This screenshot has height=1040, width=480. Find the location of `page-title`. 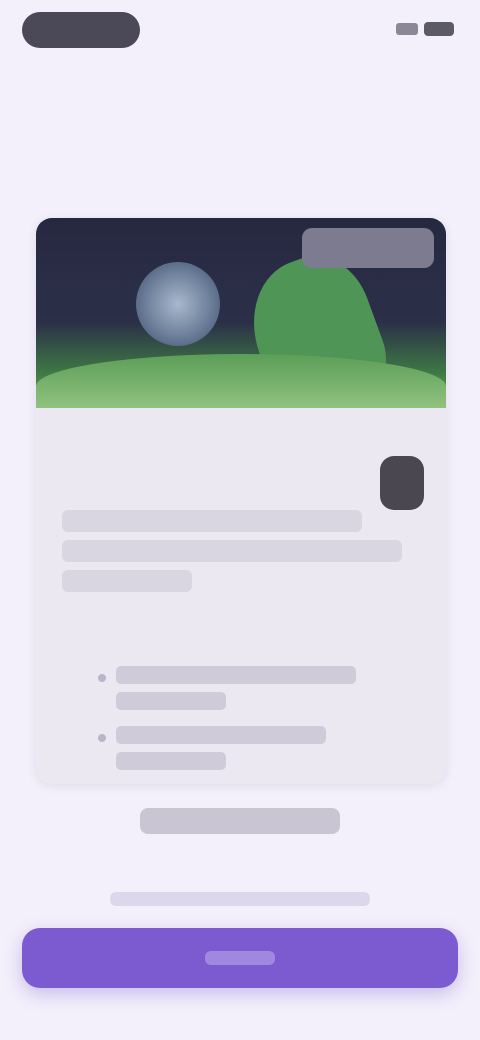

page-title is located at coordinates (240, 152).